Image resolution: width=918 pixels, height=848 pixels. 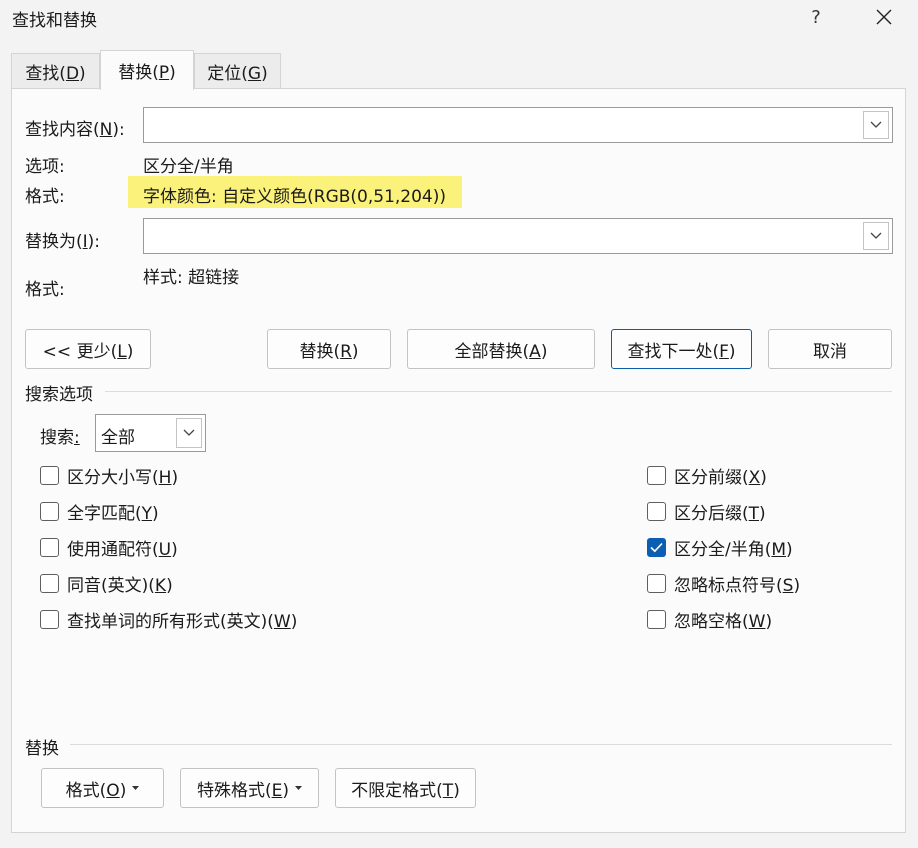 I want to click on search-options-header: 搜索选项, so click(x=59, y=395).